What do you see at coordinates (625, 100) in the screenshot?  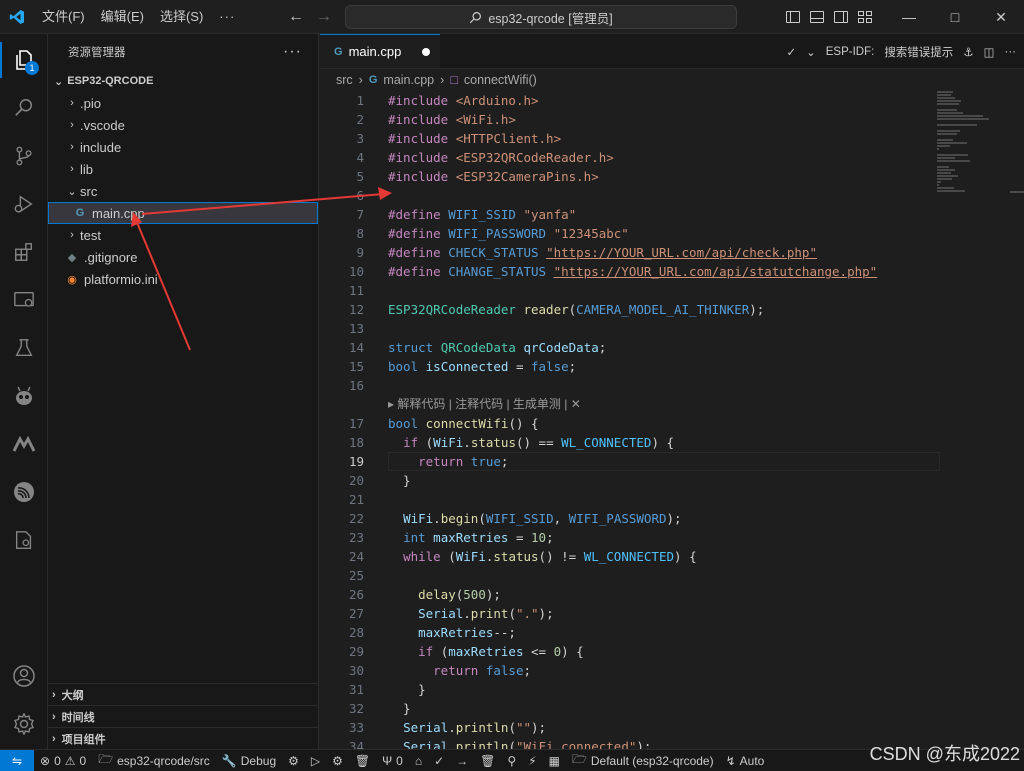 I see `code-line: 1 #include <Arduino.h>` at bounding box center [625, 100].